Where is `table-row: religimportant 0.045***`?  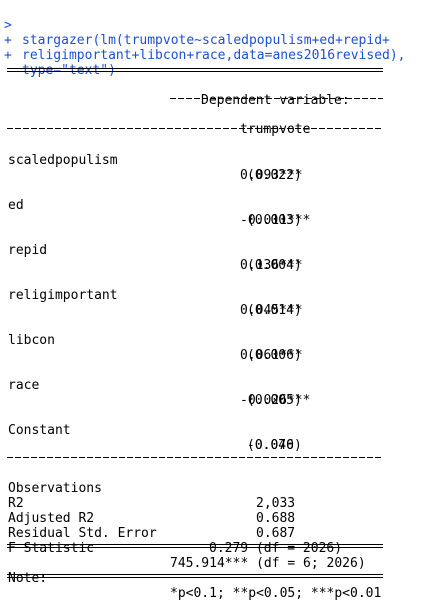 table-row: religimportant 0.045*** is located at coordinates (219, 295).